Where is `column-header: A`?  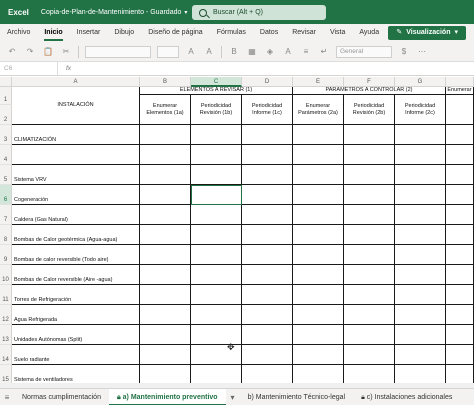 column-header: A is located at coordinates (76, 82).